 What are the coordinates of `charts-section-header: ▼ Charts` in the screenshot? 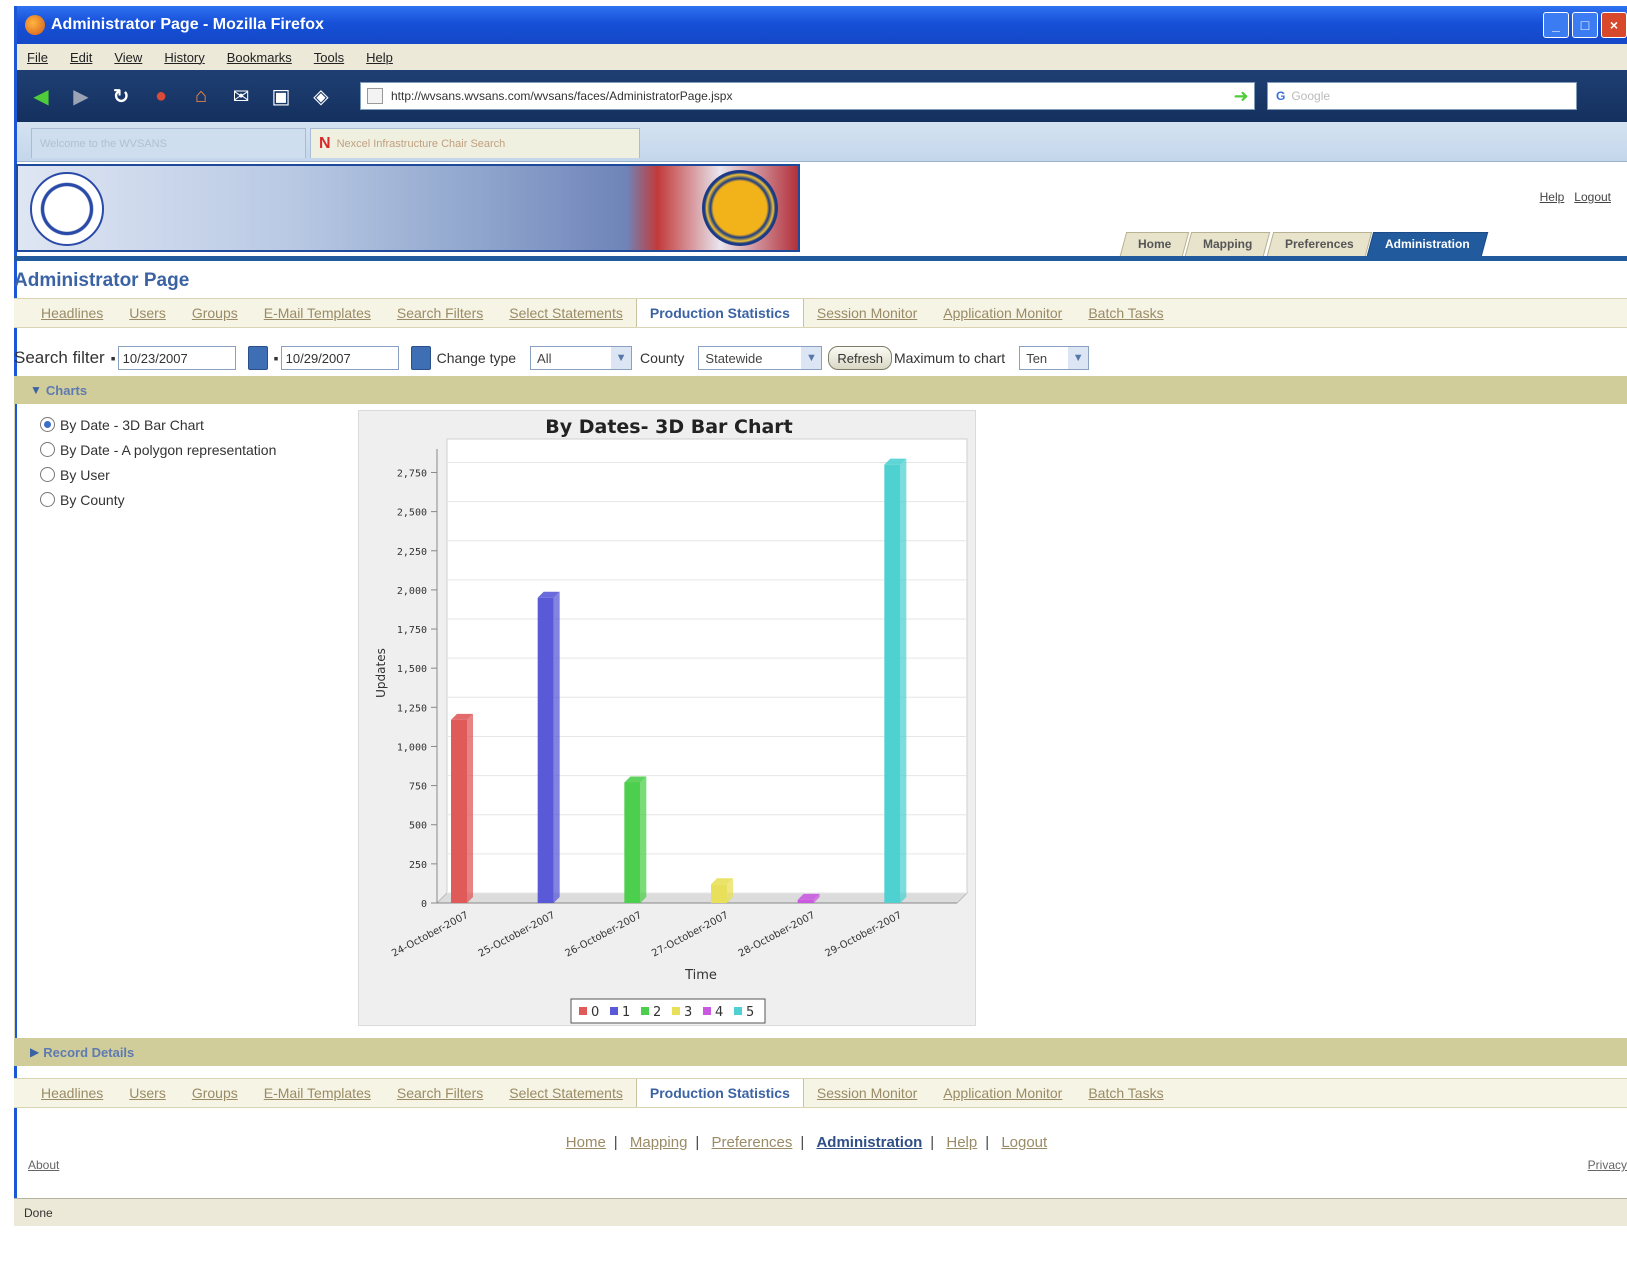 It's located at (820, 390).